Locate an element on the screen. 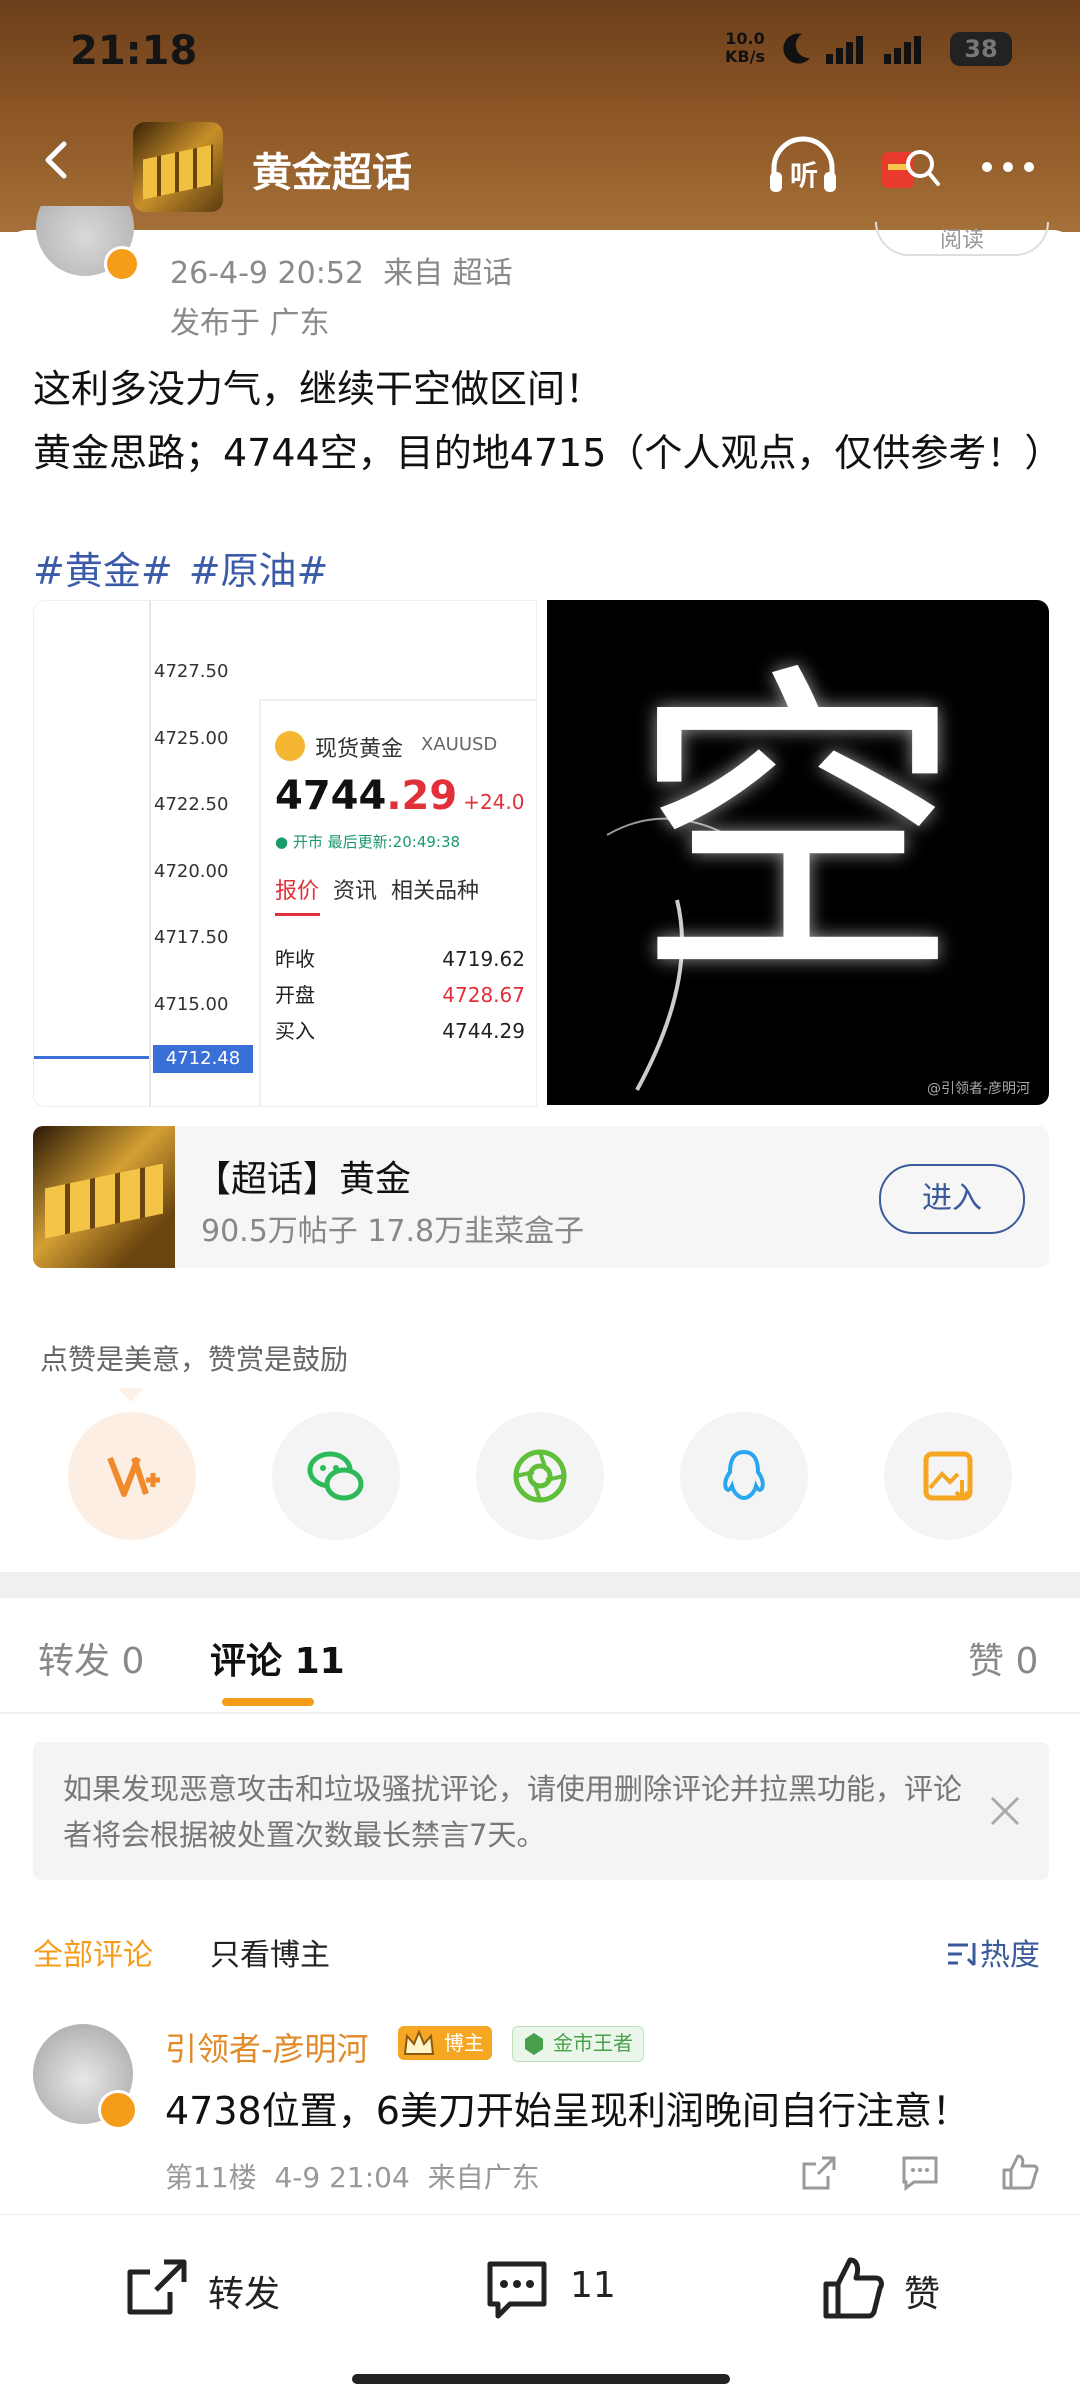 Image resolution: width=1080 pixels, height=2401 pixels. moments-icon is located at coordinates (540, 1476).